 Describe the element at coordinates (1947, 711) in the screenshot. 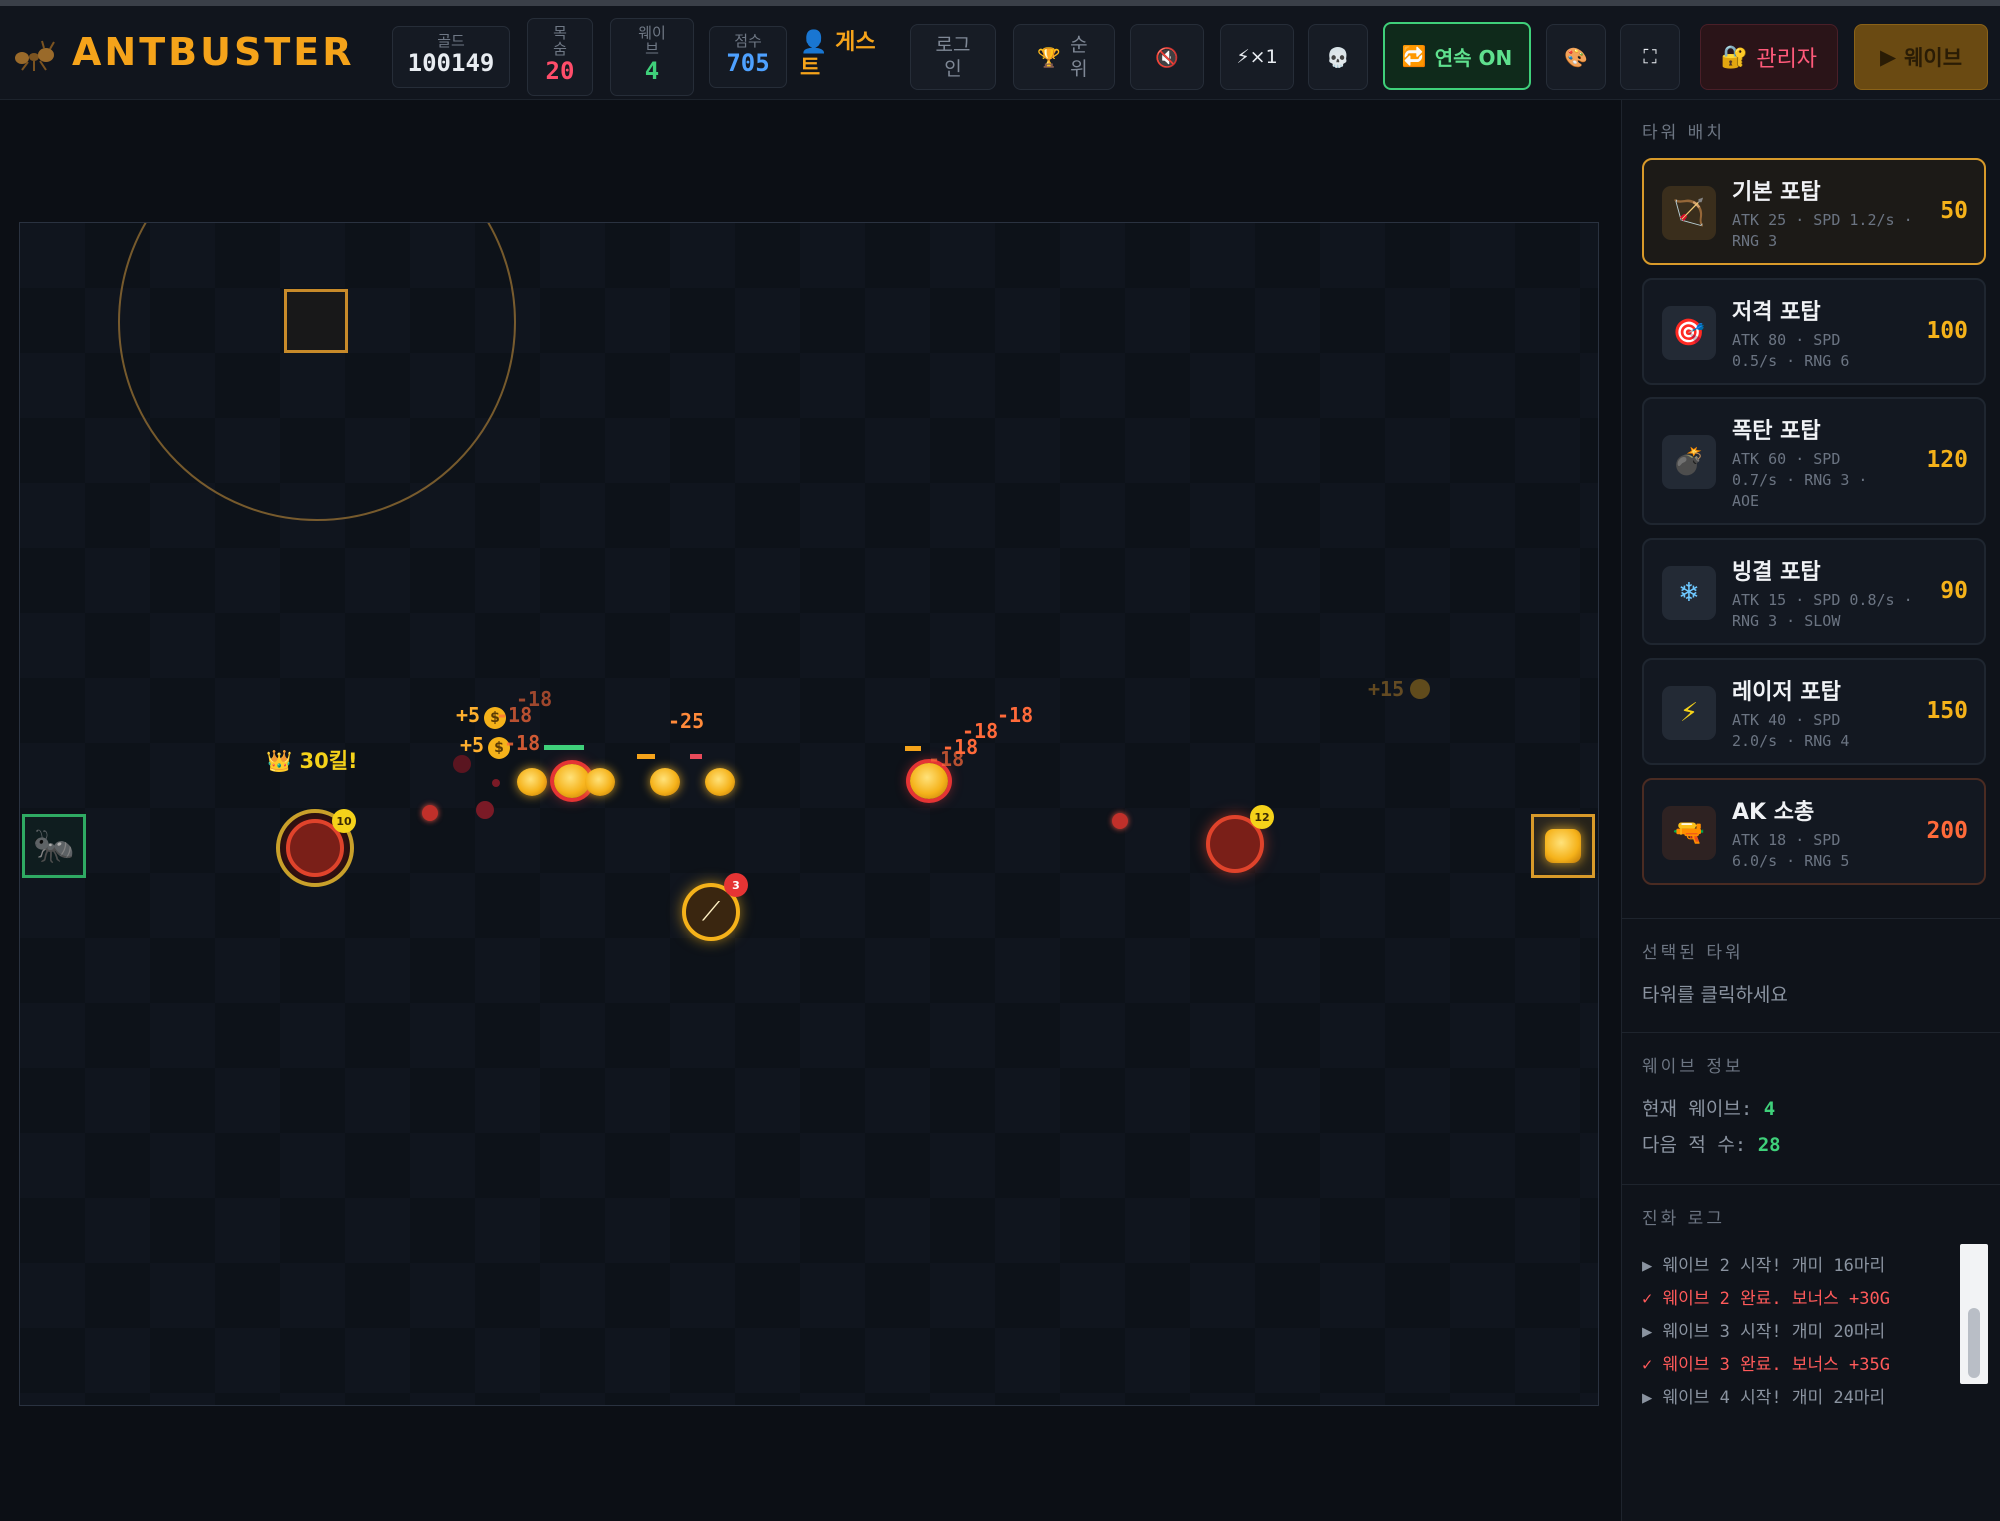

I see `tower-card-cost: 150` at that location.